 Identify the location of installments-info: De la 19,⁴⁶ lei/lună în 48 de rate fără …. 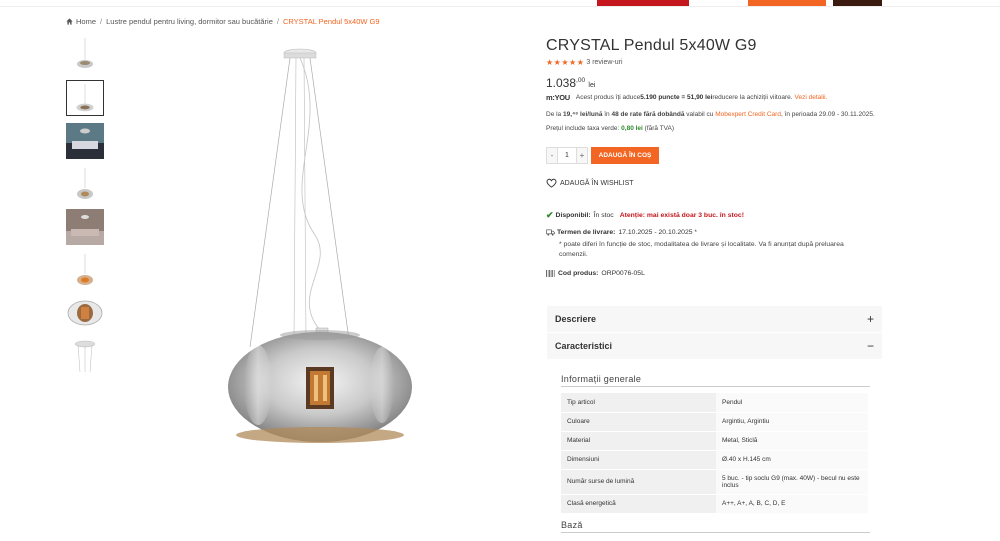
(710, 114).